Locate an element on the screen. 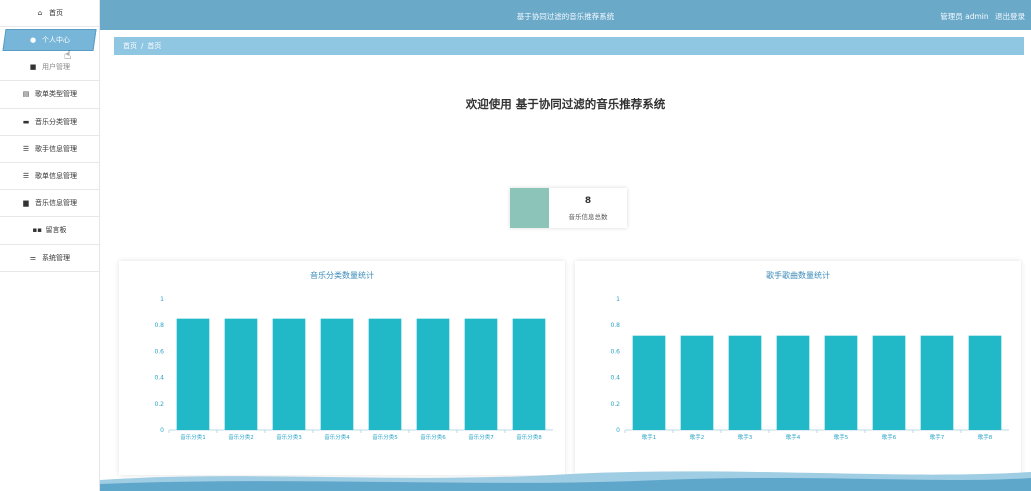  x-tick-label: 音乐分类7 is located at coordinates (481, 437).